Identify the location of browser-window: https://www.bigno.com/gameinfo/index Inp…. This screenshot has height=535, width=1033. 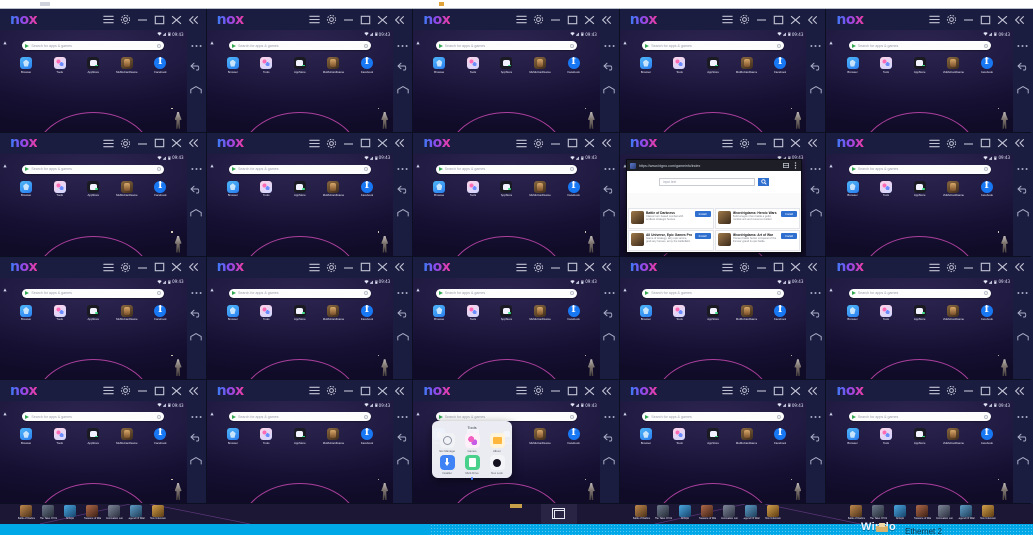
(714, 206).